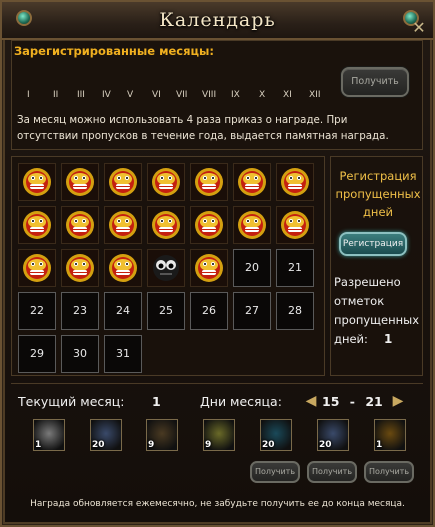 This screenshot has width=435, height=527. I want to click on title-bar: Календарь, so click(217, 21).